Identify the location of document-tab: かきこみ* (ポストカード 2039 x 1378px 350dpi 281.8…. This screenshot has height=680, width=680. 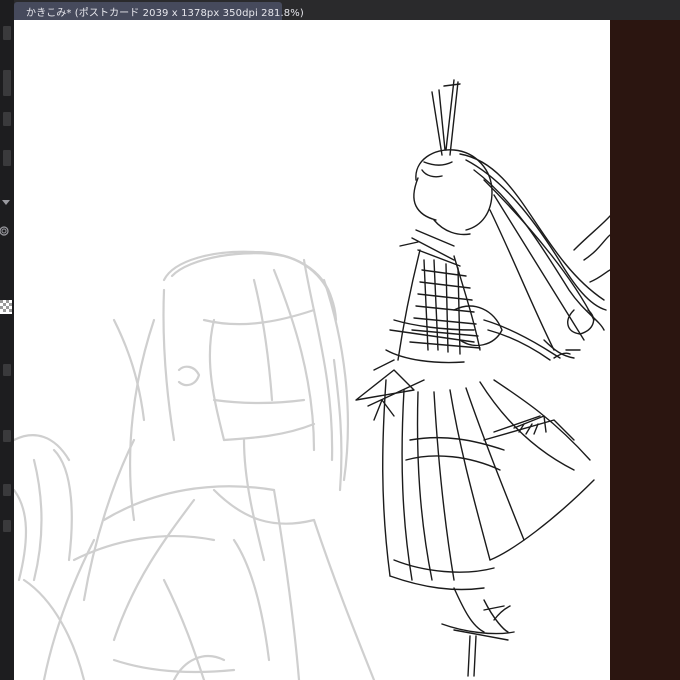
(159, 11).